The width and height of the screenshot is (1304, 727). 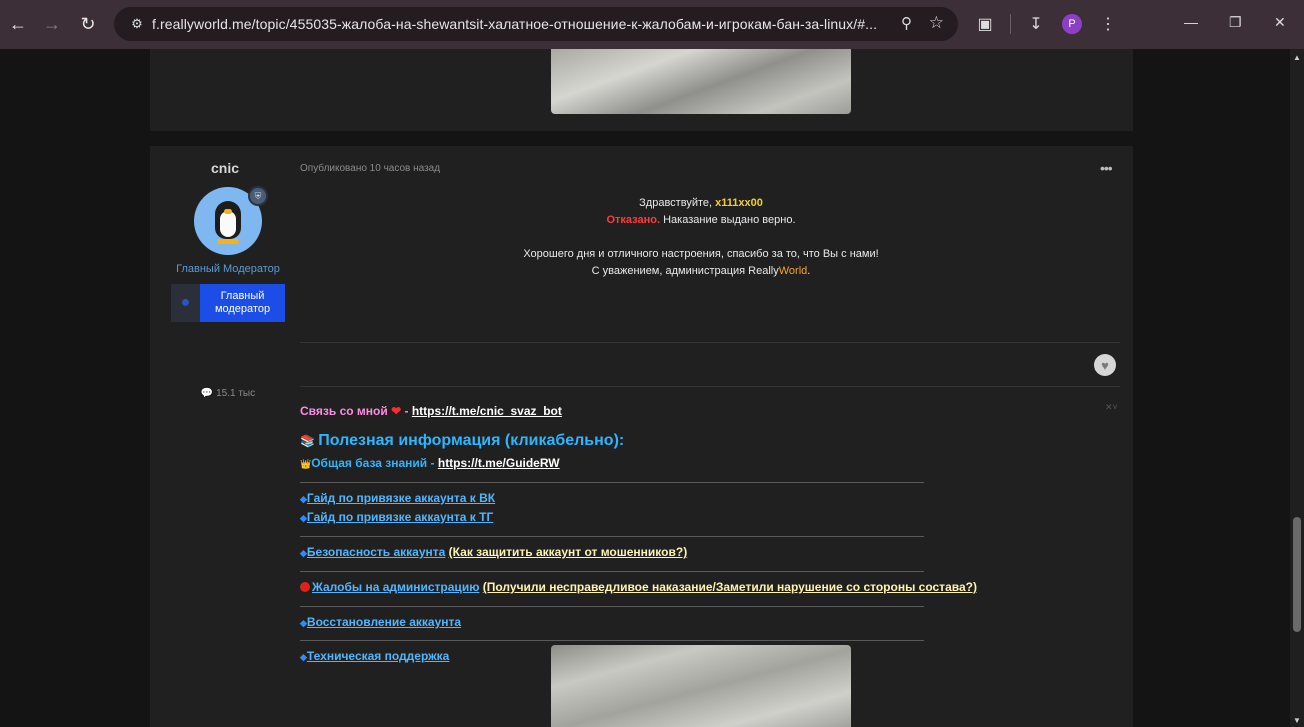 What do you see at coordinates (1297, 388) in the screenshot?
I see `page-scrollbar: ▲ ▼` at bounding box center [1297, 388].